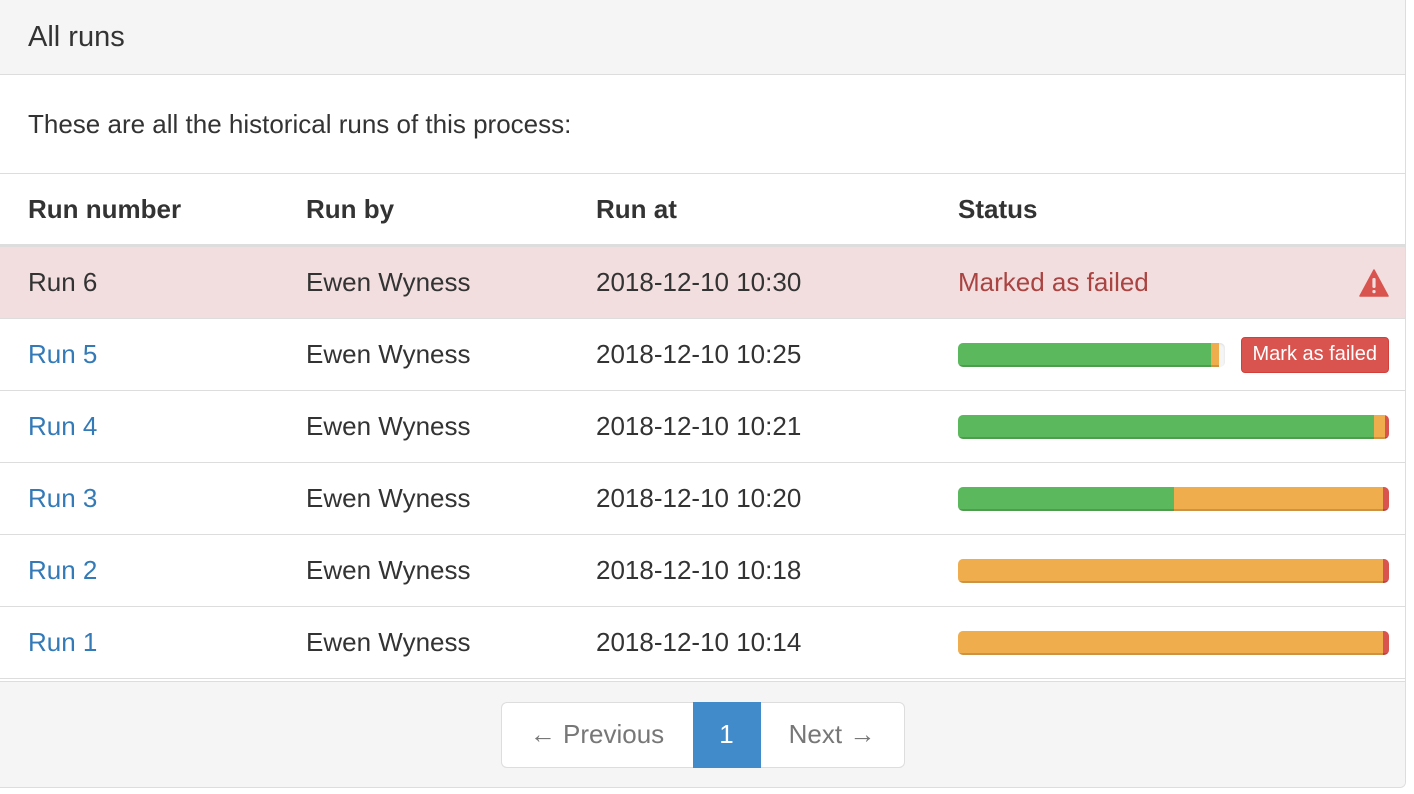  What do you see at coordinates (139, 282) in the screenshot?
I see `run-number: Run 6` at bounding box center [139, 282].